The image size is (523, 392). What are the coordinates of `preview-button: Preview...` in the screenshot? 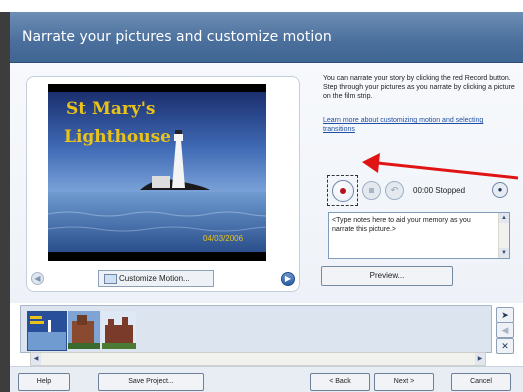 It's located at (387, 276).